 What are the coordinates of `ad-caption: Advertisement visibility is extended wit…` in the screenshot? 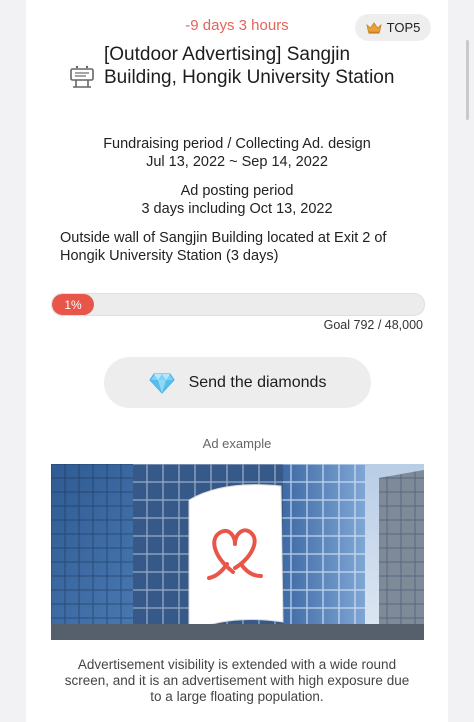 It's located at (237, 680).